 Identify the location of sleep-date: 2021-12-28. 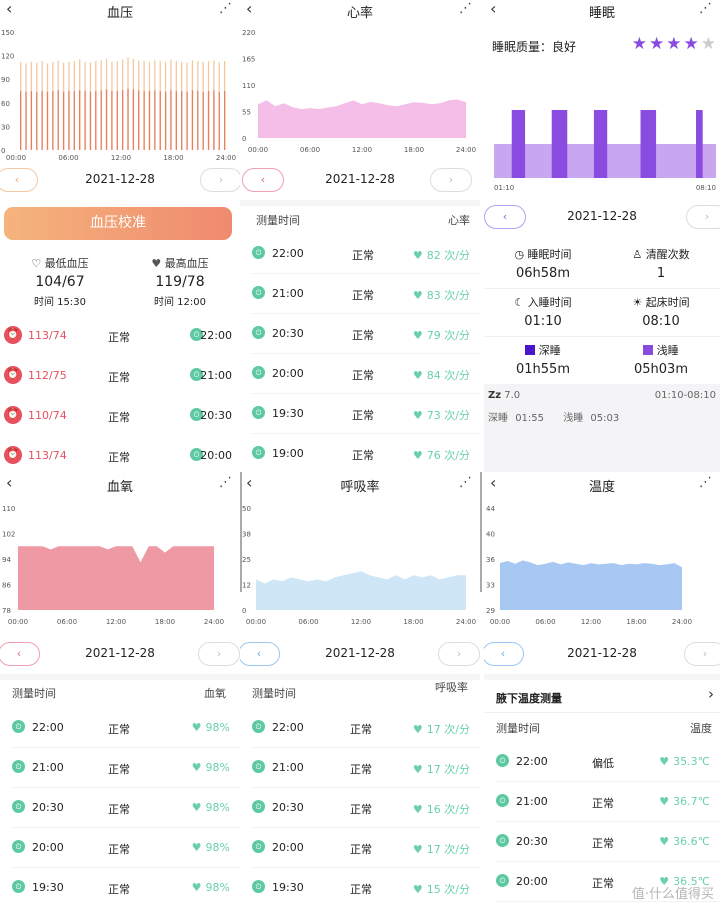
(602, 216).